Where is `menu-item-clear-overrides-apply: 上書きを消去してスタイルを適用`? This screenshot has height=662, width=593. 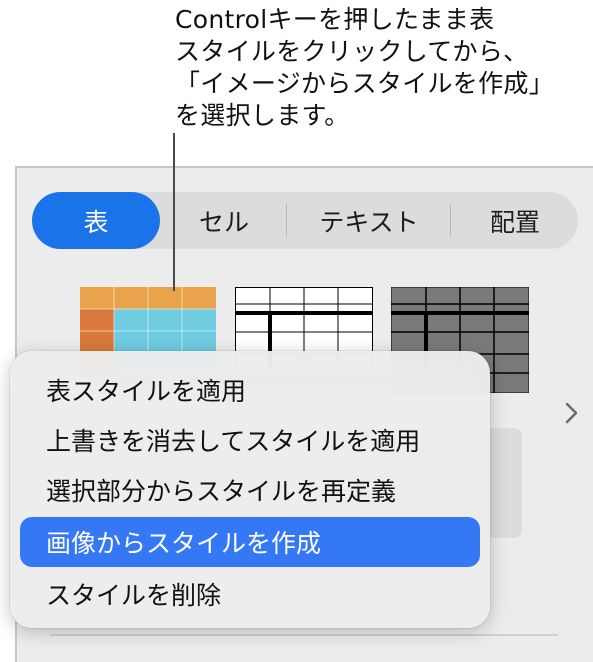
menu-item-clear-overrides-apply: 上書きを消去してスタイルを適用 is located at coordinates (250, 440).